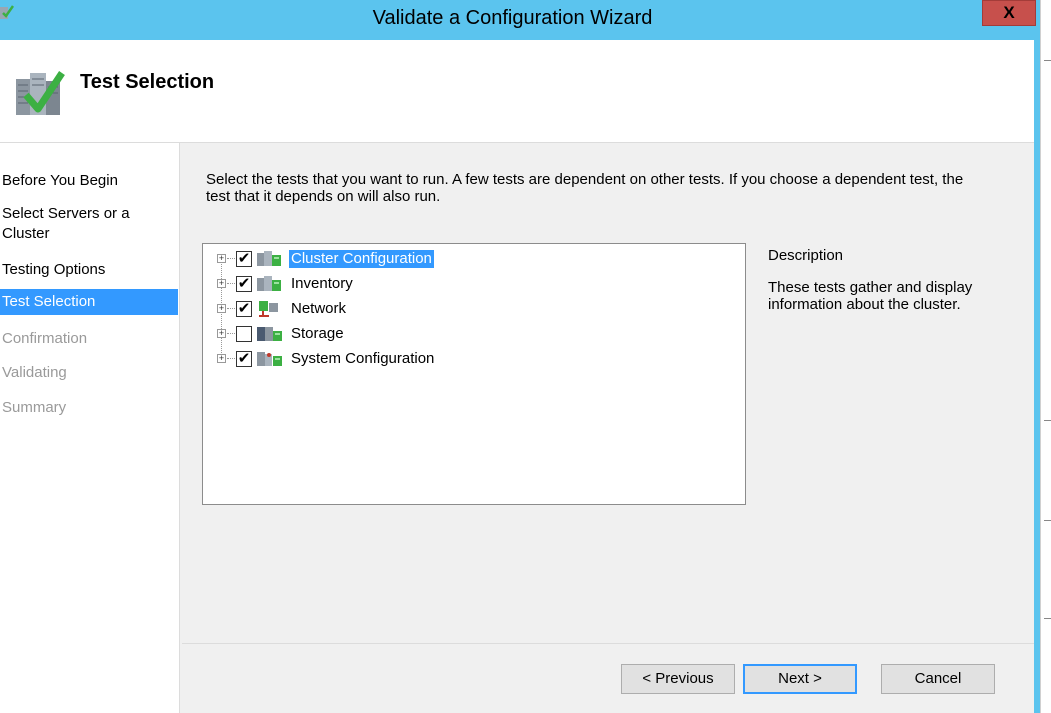 Image resolution: width=1051 pixels, height=713 pixels. I want to click on close-button: X, so click(1009, 13).